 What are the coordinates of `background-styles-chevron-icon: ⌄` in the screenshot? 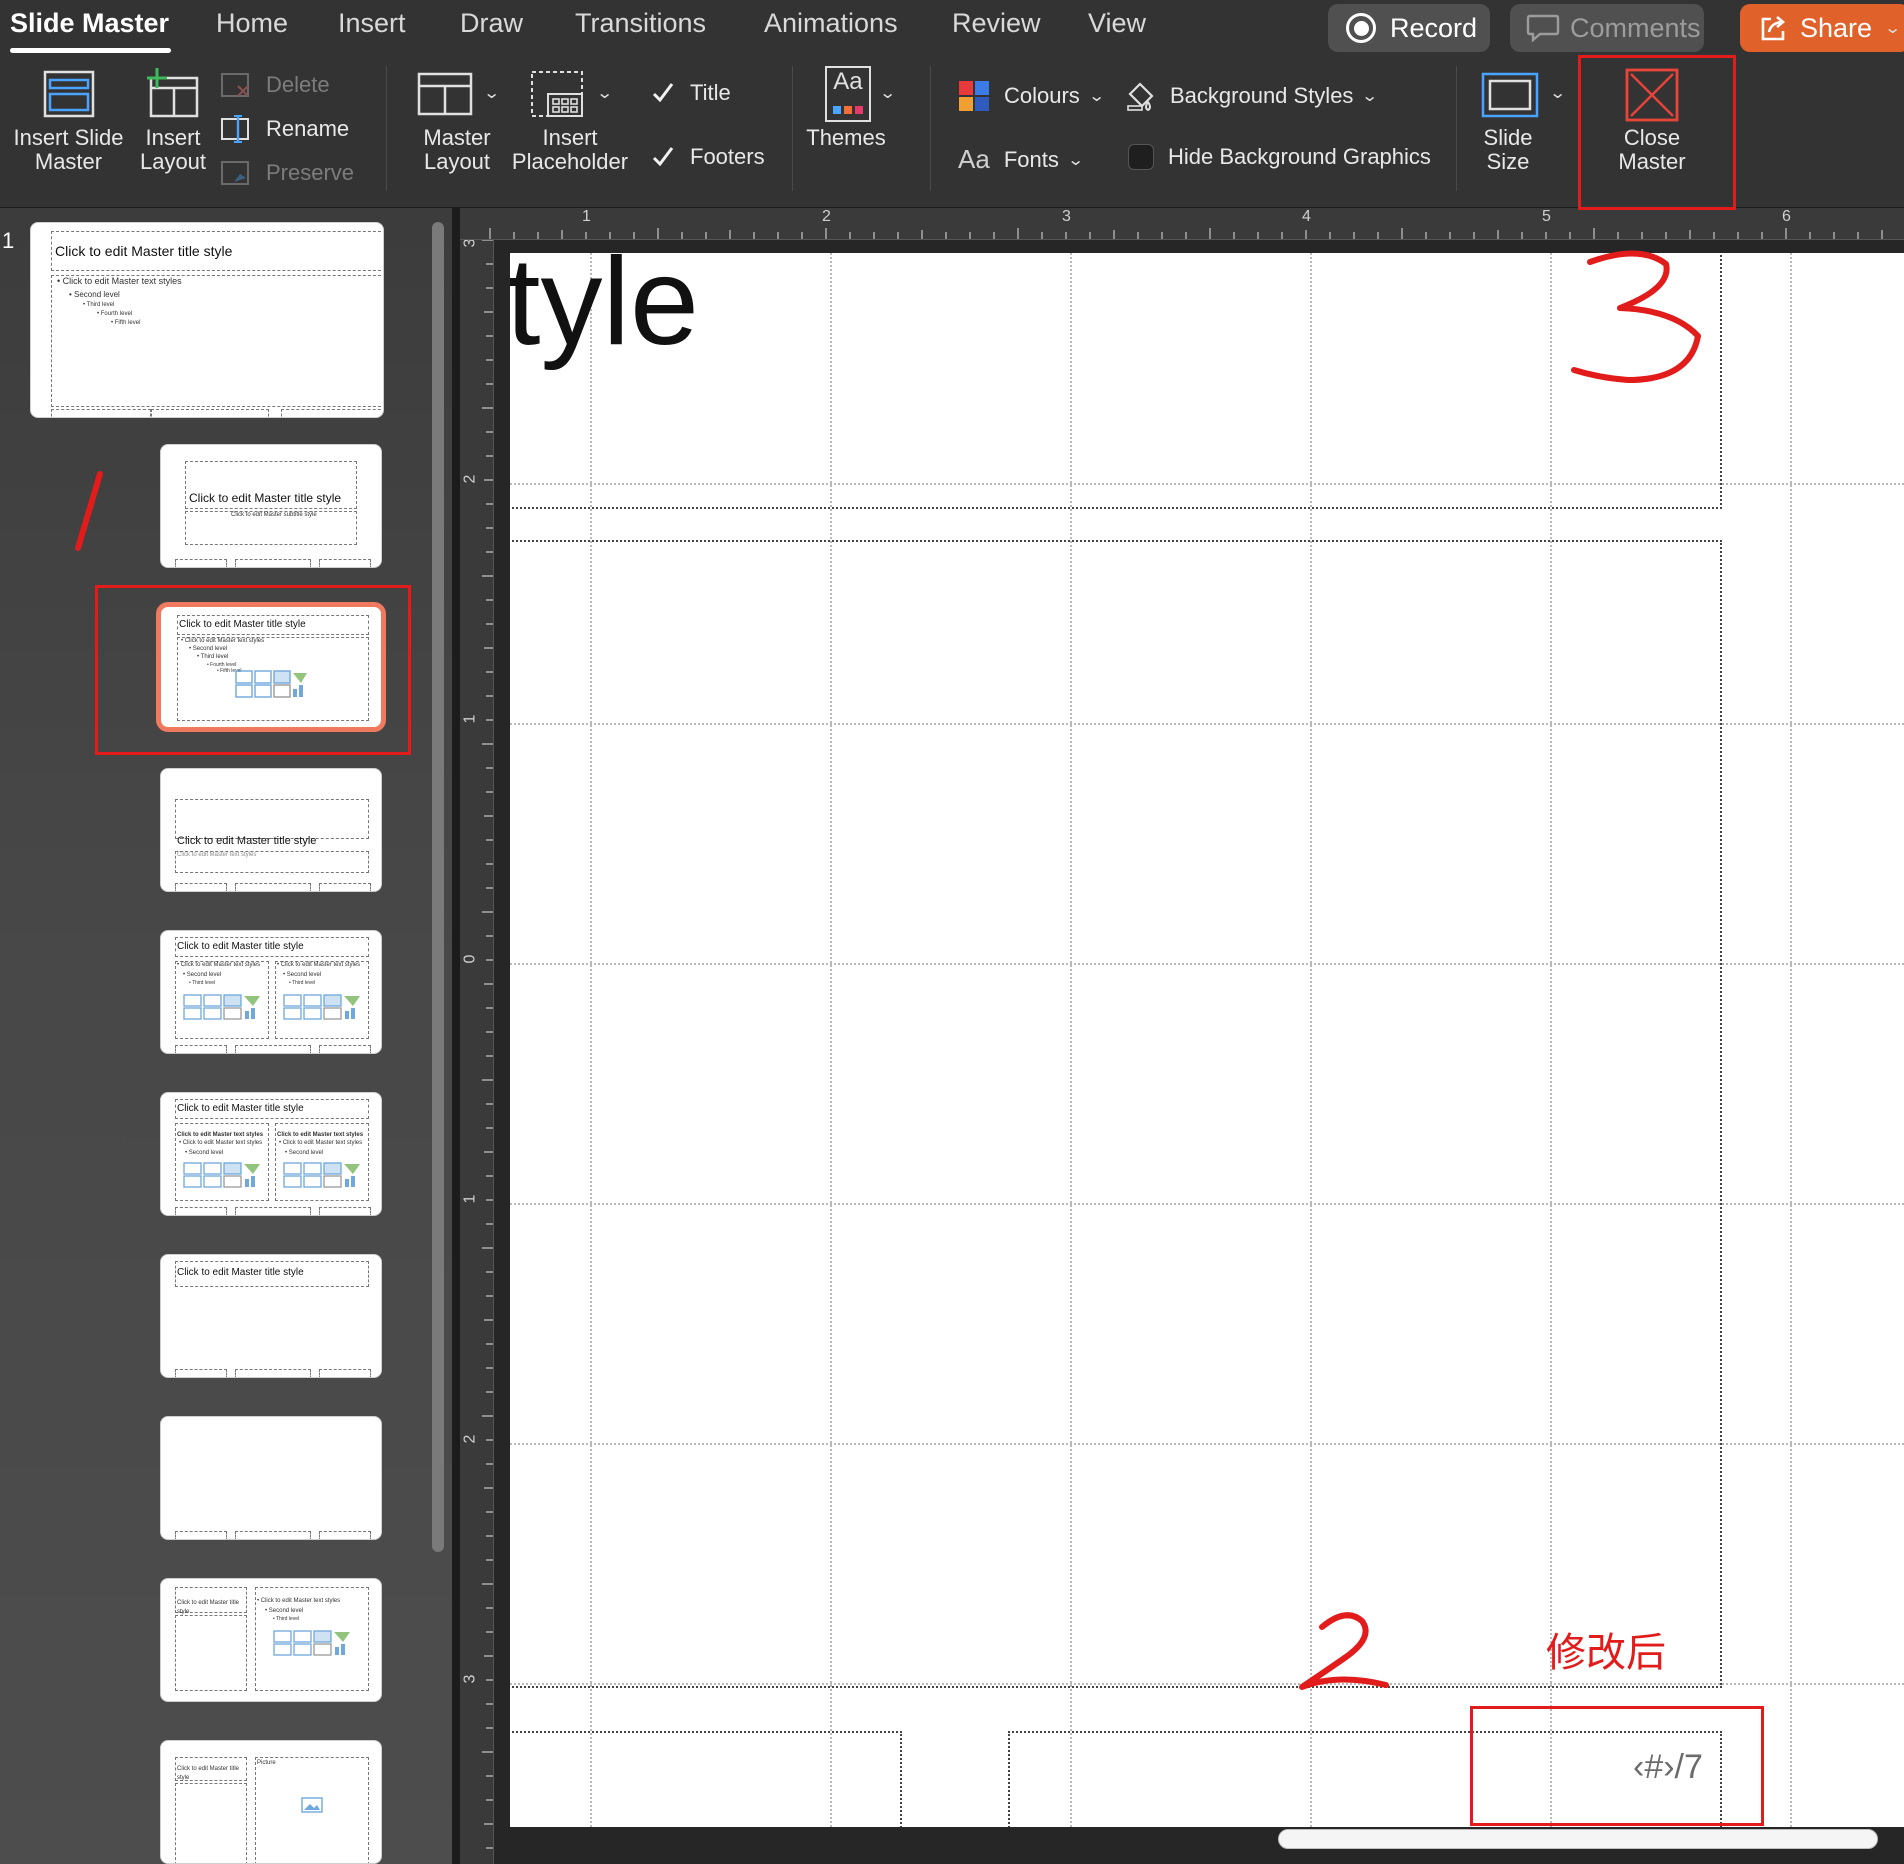 It's located at (1370, 96).